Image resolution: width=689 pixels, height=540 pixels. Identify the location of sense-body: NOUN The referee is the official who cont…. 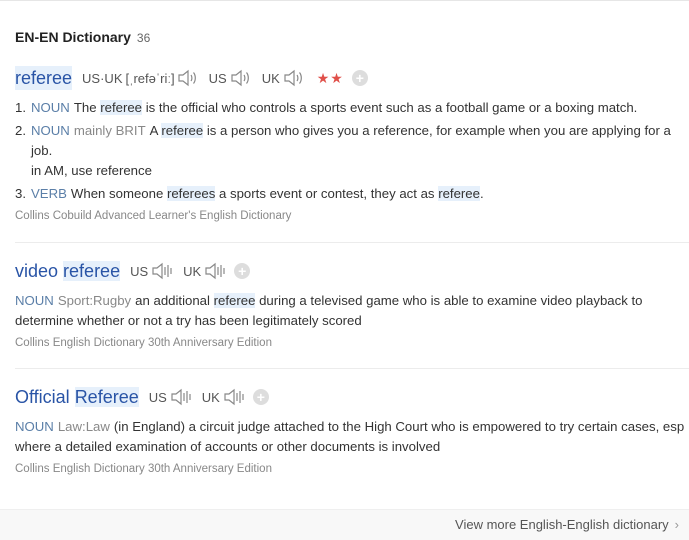
(352, 108).